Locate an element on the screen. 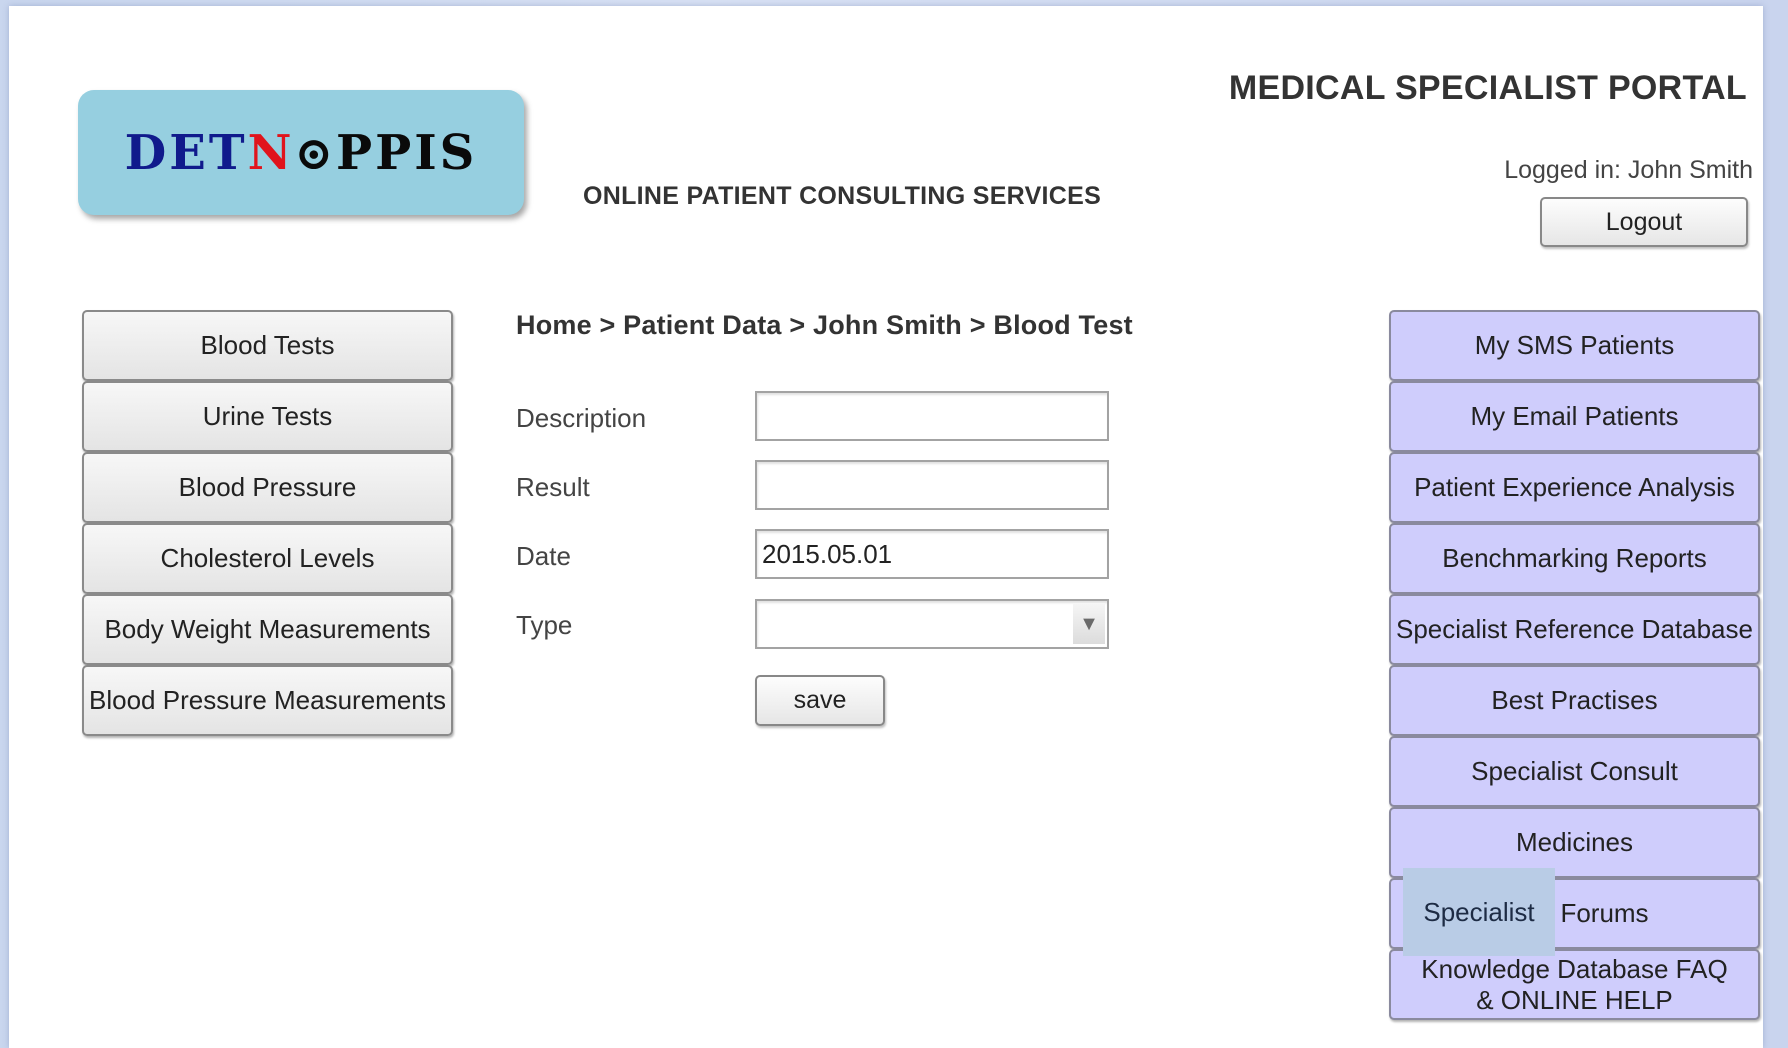 The width and height of the screenshot is (1788, 1048). nav-best-practises-button: Best Practises is located at coordinates (1574, 700).